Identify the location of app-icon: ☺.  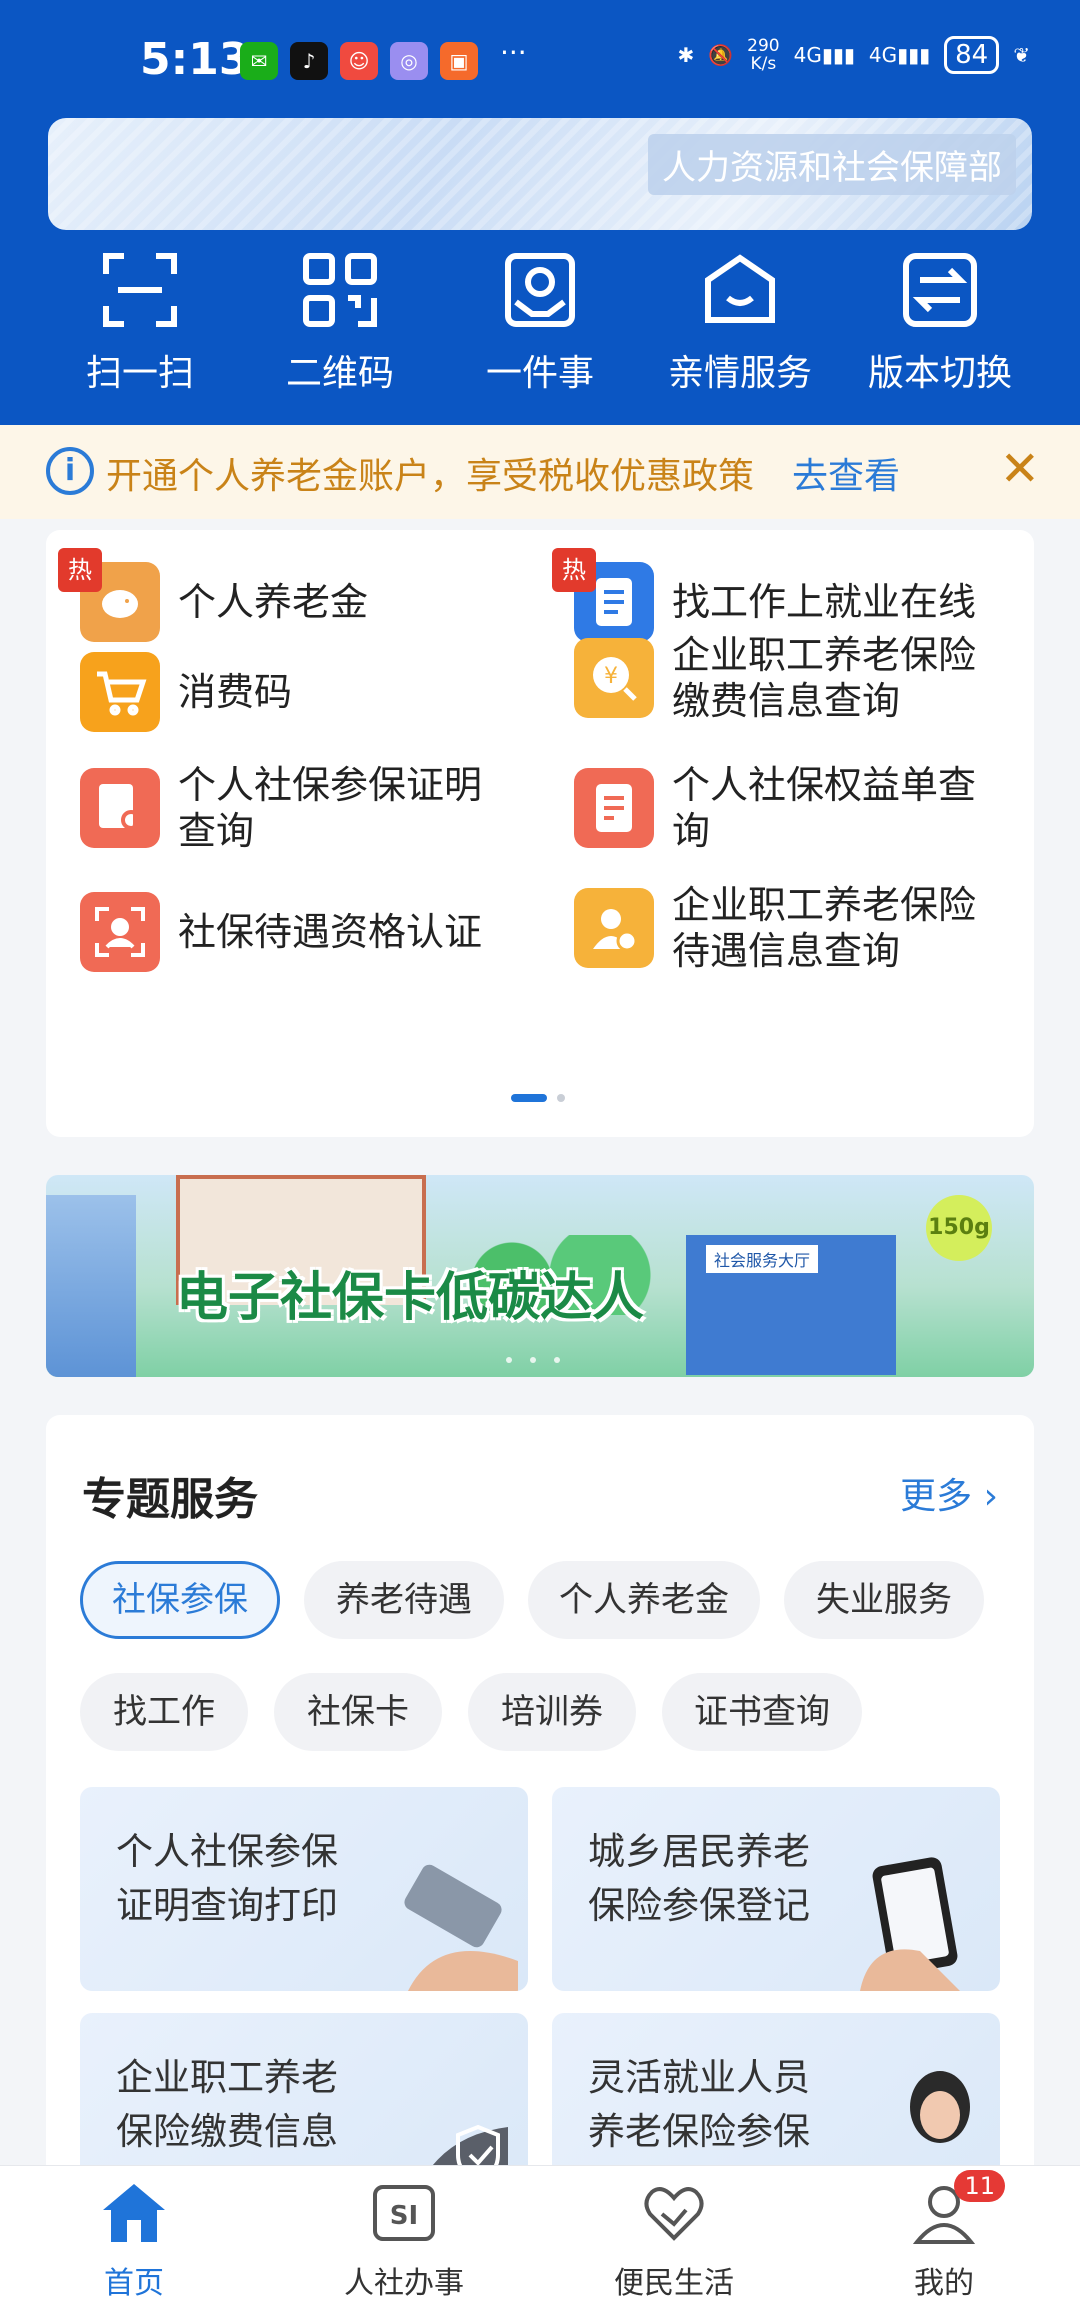
(359, 61).